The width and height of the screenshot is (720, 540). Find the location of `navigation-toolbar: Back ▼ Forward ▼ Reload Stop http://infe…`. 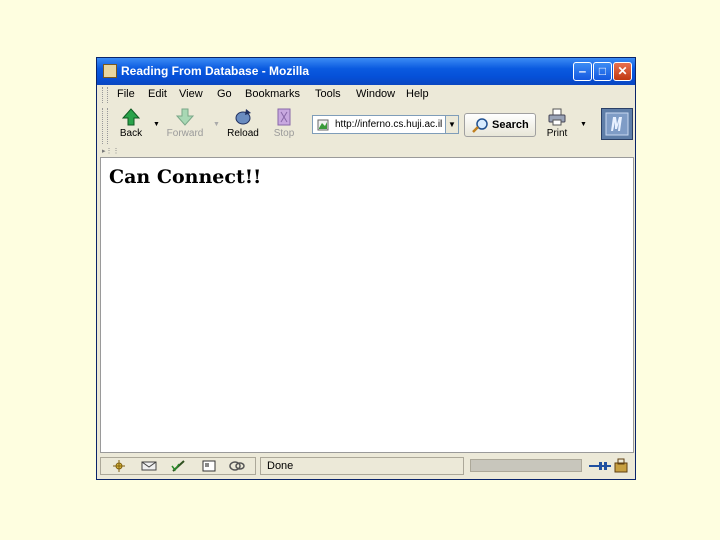

navigation-toolbar: Back ▼ Forward ▼ Reload Stop http://infe… is located at coordinates (366, 126).